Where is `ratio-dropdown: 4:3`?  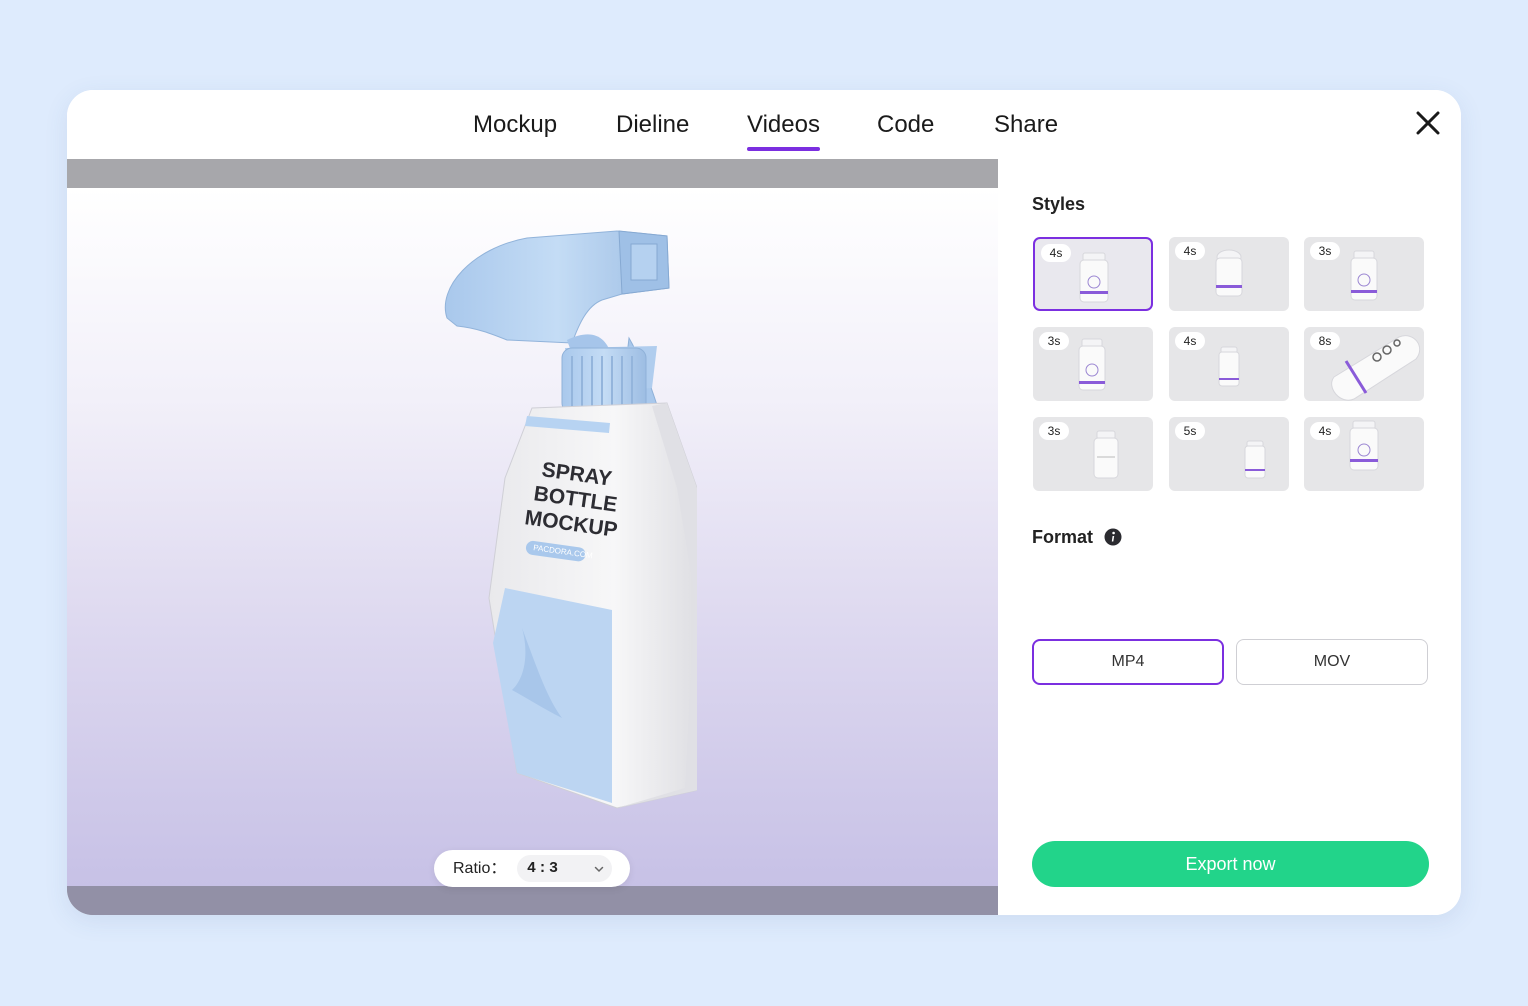 ratio-dropdown: 4:3 is located at coordinates (564, 868).